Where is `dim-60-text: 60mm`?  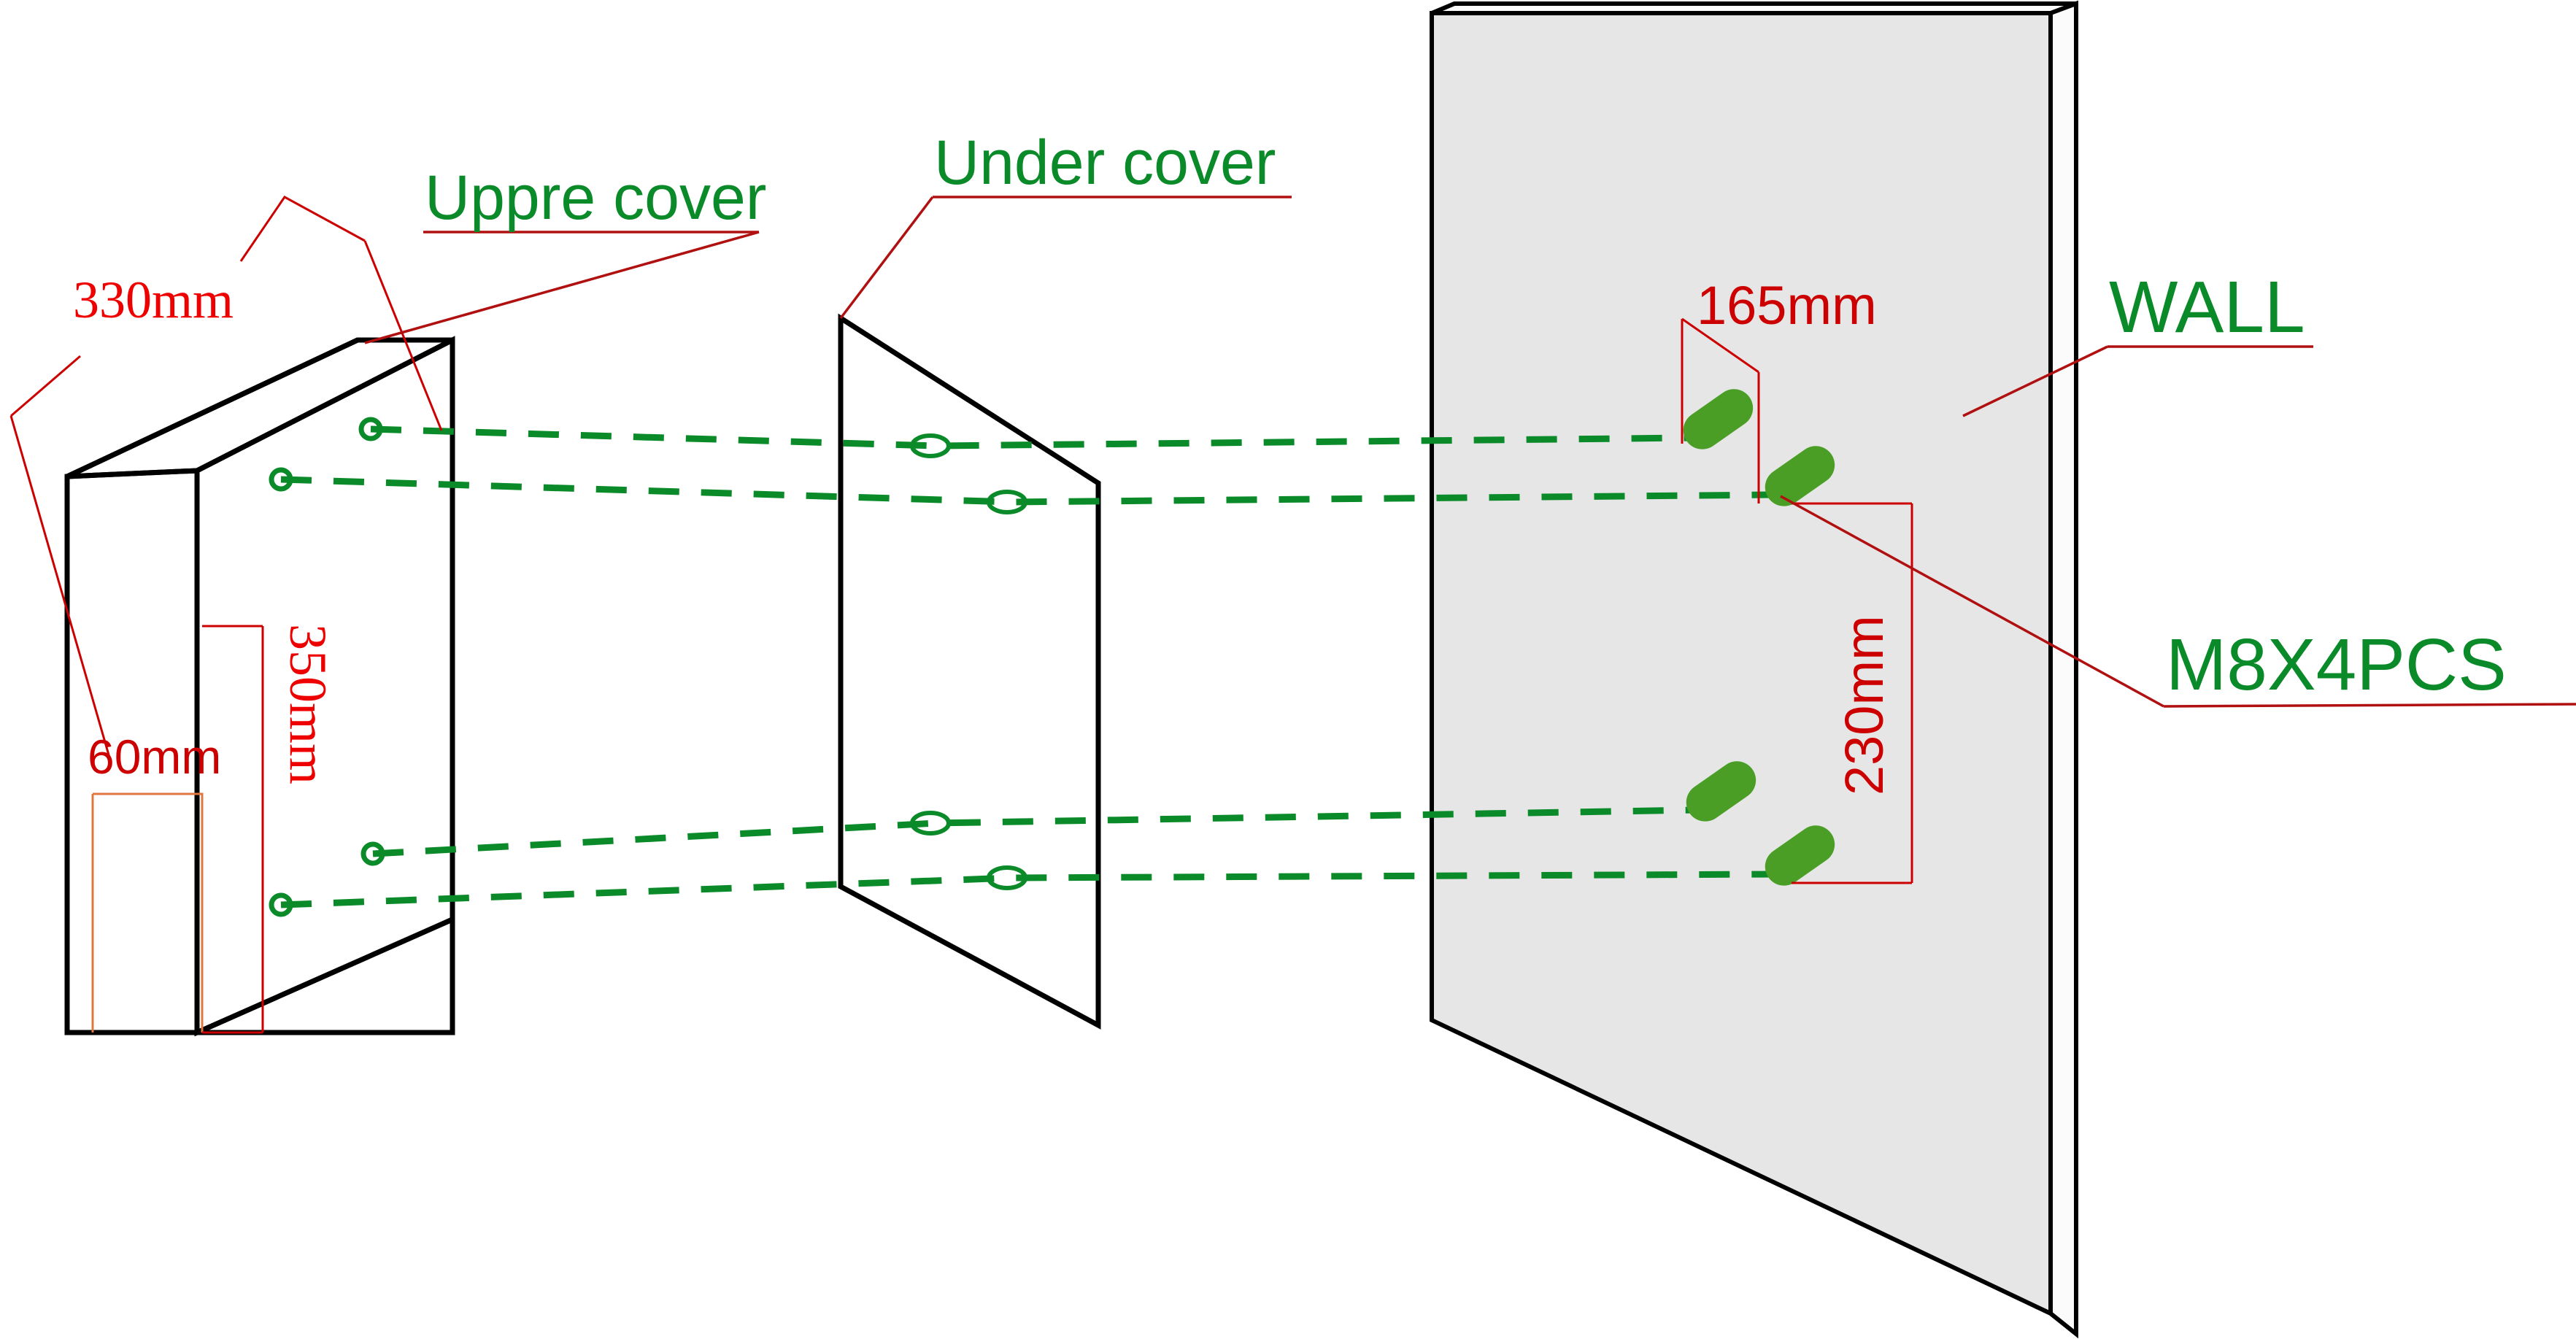 dim-60-text: 60mm is located at coordinates (154, 757).